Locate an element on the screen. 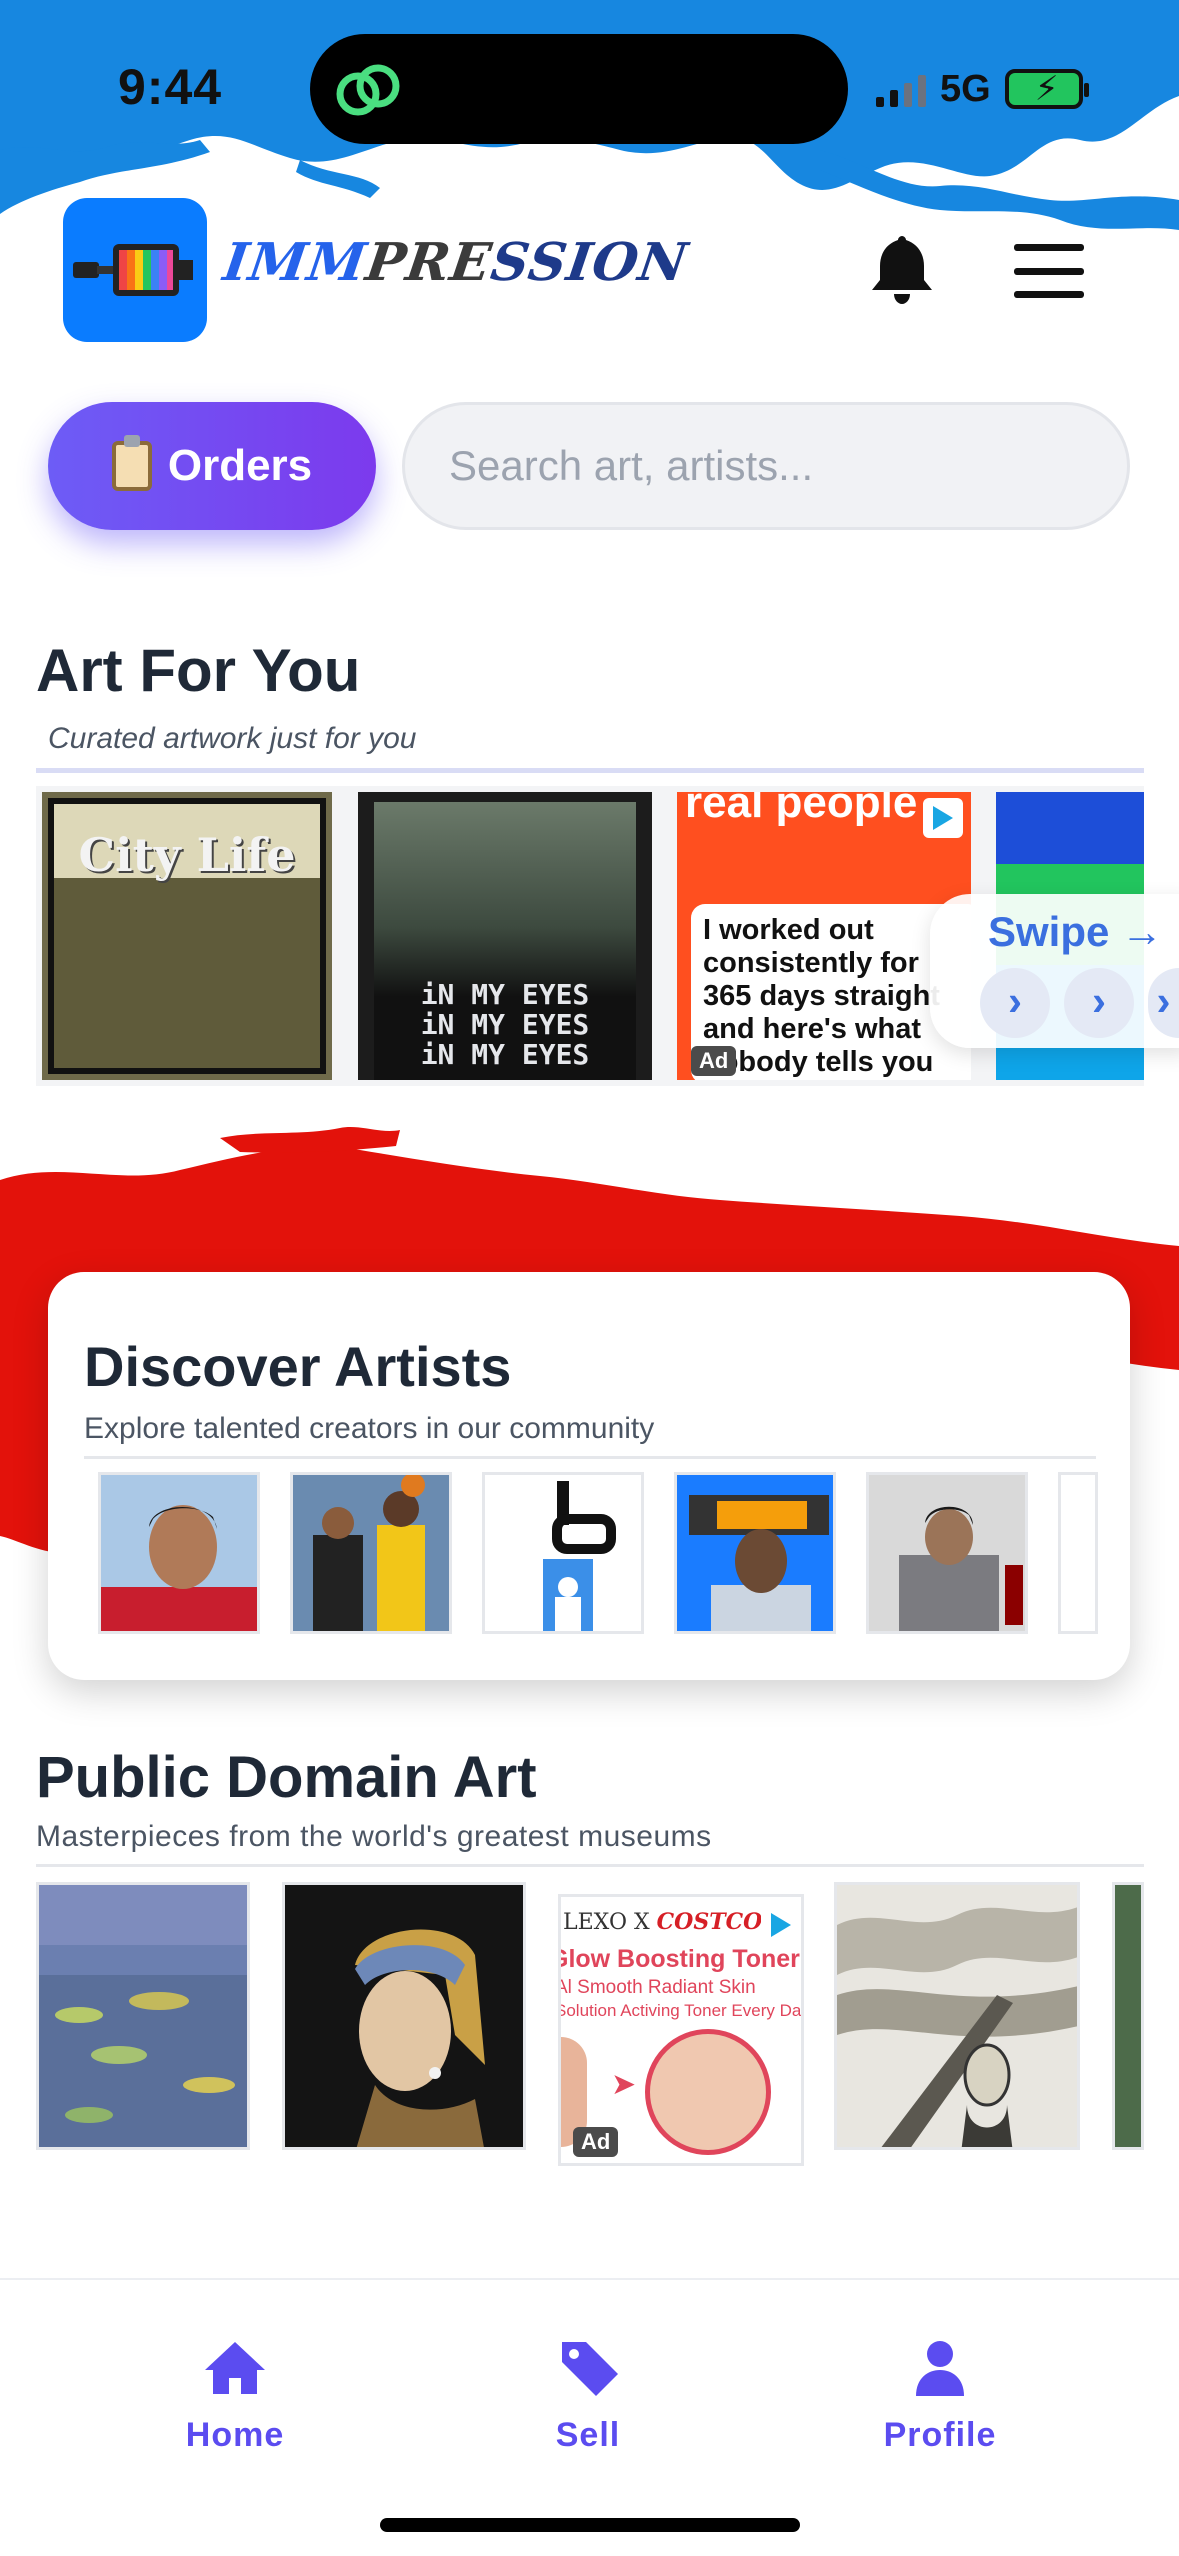  paint-roller-icon is located at coordinates (133, 270).